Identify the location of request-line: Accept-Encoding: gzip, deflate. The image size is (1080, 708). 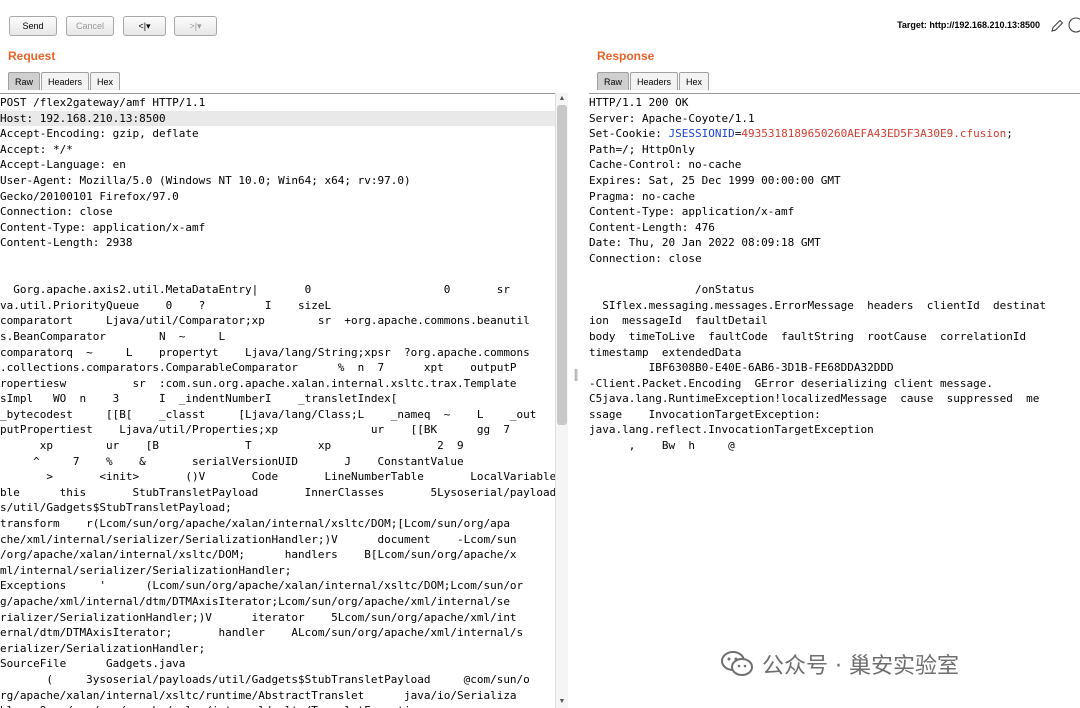
(99, 134).